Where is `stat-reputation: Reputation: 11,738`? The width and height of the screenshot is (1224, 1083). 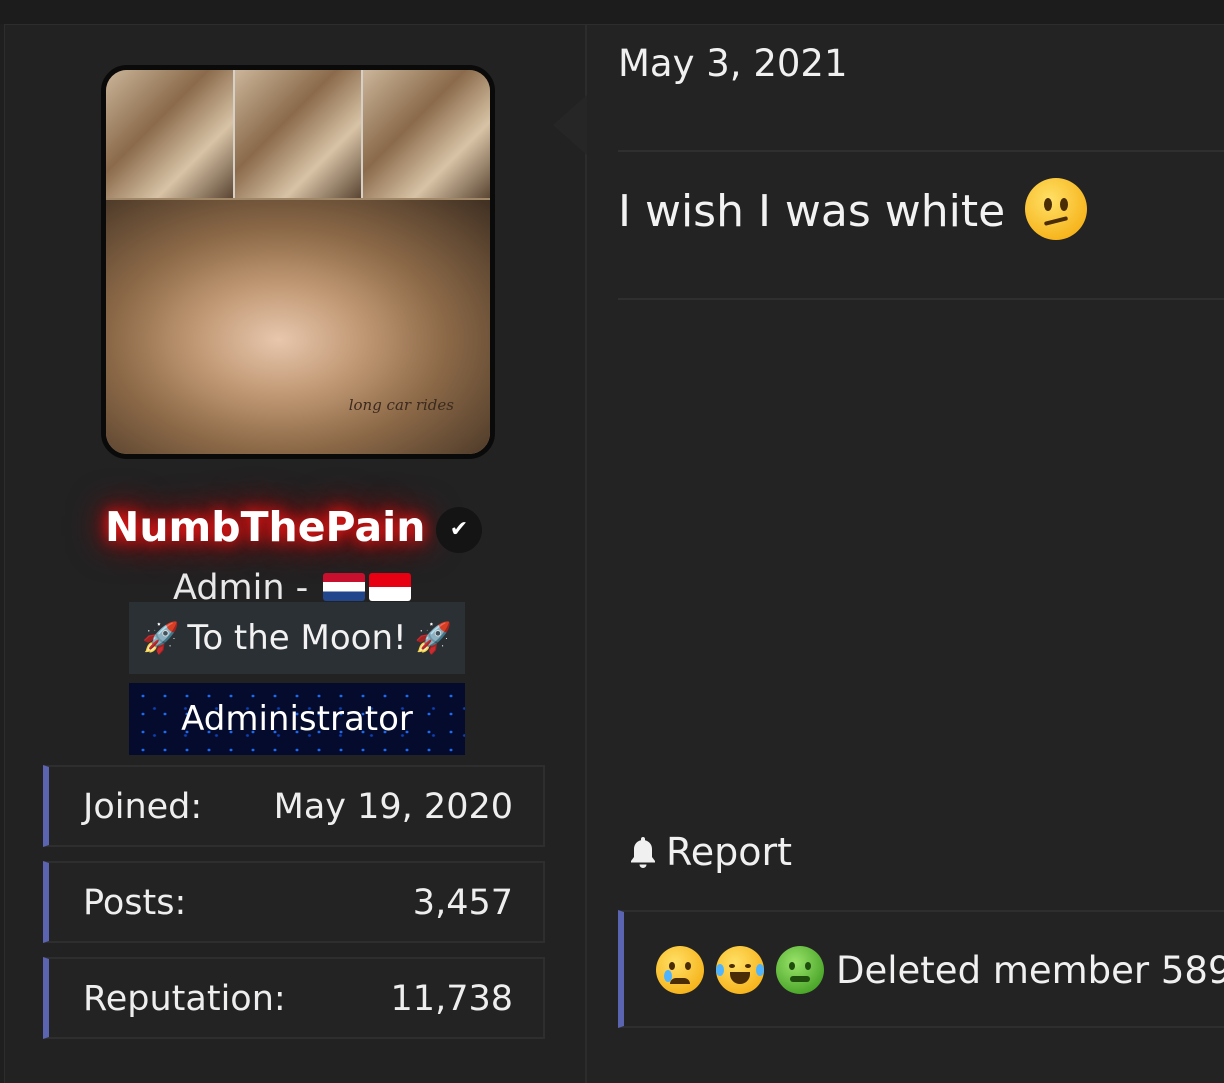
stat-reputation: Reputation: 11,738 is located at coordinates (294, 998).